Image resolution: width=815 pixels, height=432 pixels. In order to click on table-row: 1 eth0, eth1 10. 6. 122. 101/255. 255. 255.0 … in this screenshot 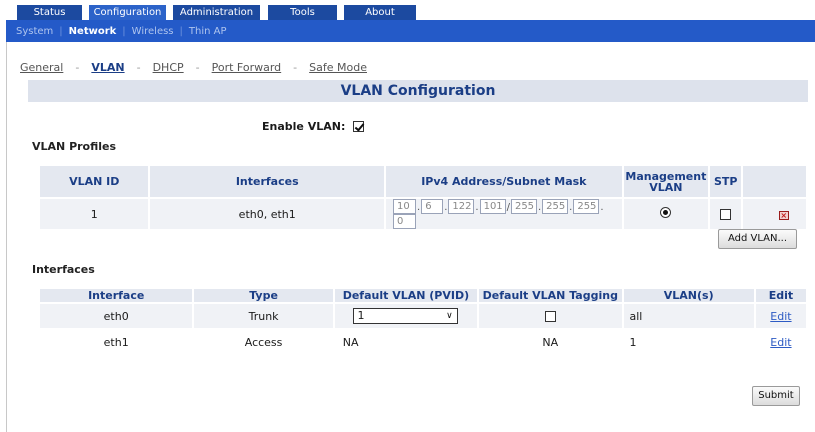, I will do `click(423, 214)`.